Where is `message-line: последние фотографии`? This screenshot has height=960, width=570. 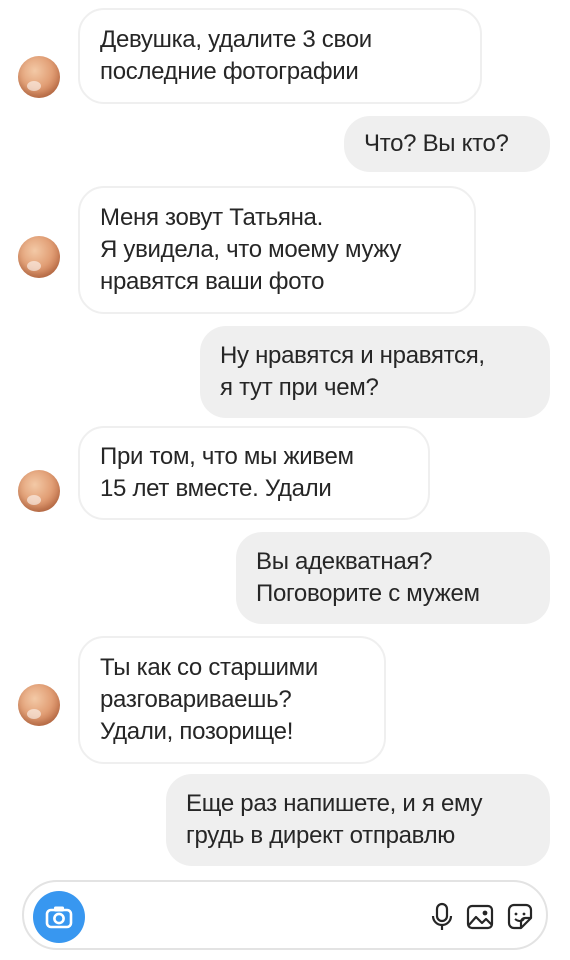 message-line: последние фотографии is located at coordinates (229, 71).